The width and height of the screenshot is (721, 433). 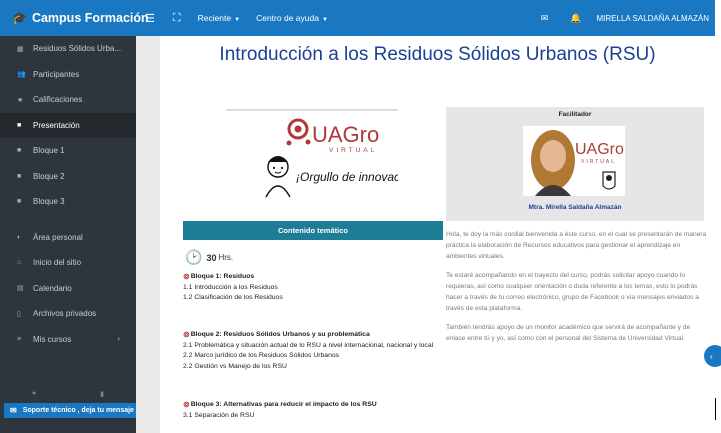 I want to click on contenido-tematico-header: Contenido temático, so click(x=313, y=230).